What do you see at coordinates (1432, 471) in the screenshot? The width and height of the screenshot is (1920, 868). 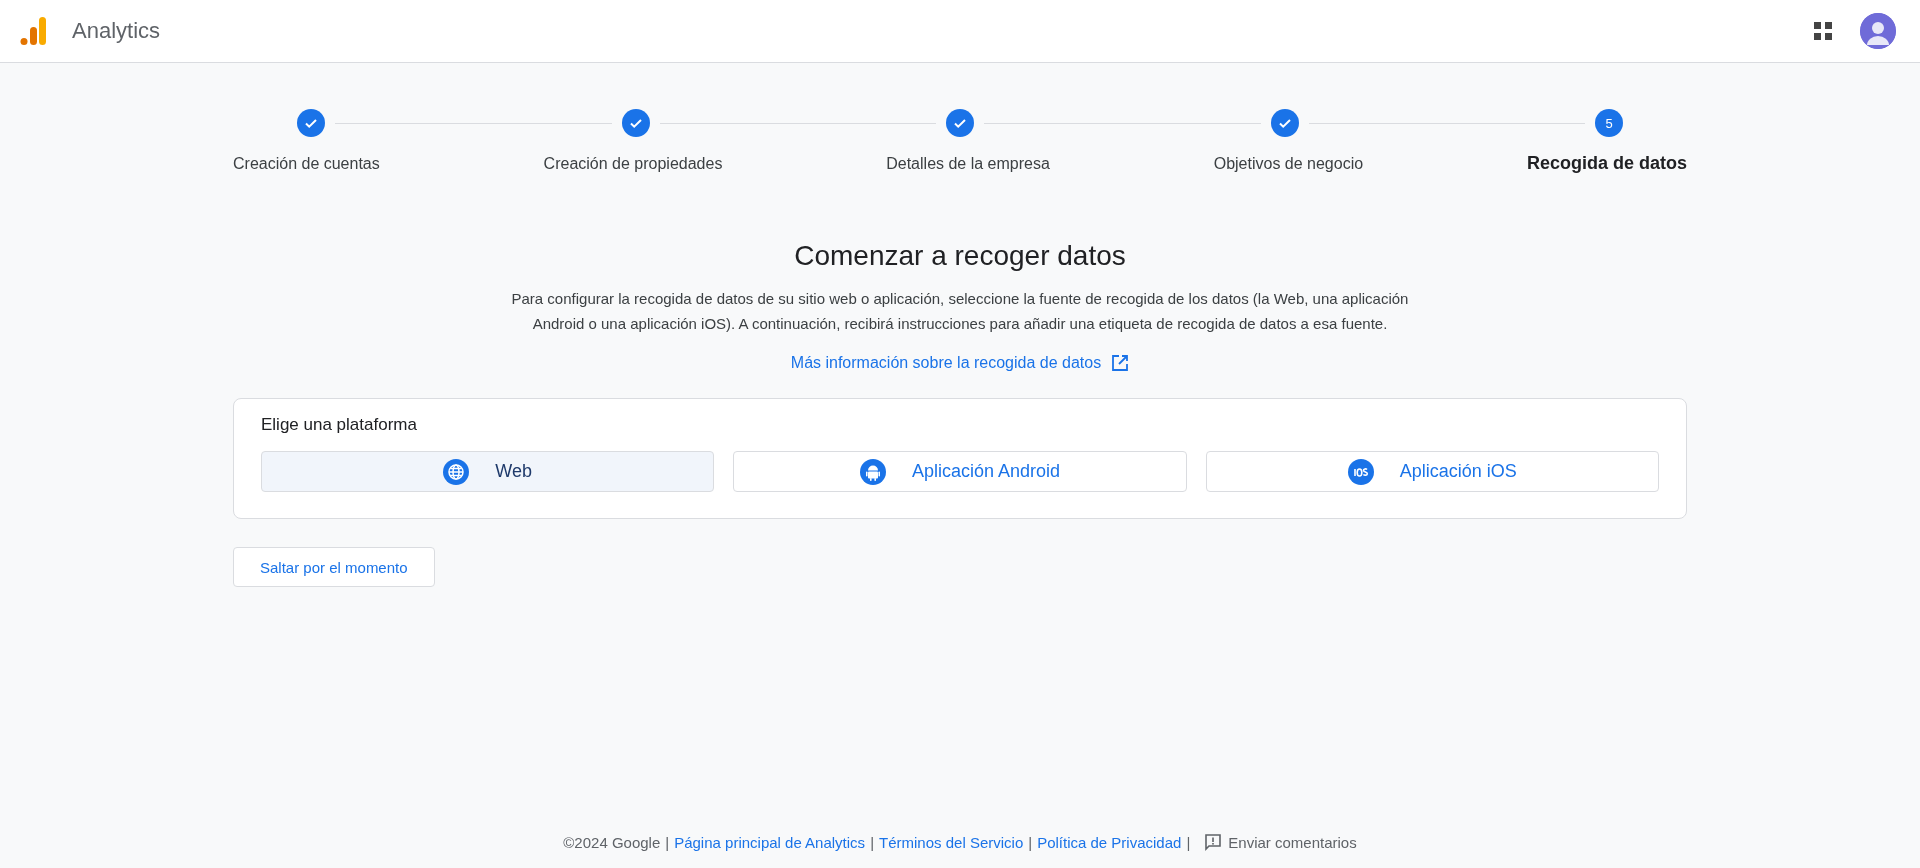 I see `platform-button: Aplicación iOS` at bounding box center [1432, 471].